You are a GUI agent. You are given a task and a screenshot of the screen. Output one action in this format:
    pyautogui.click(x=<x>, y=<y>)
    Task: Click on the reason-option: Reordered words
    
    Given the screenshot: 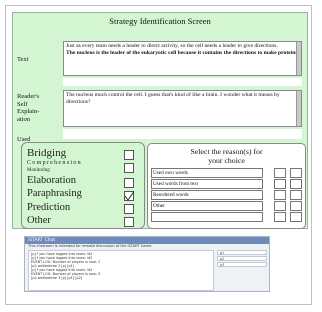 What is the action you would take?
    pyautogui.click(x=207, y=195)
    